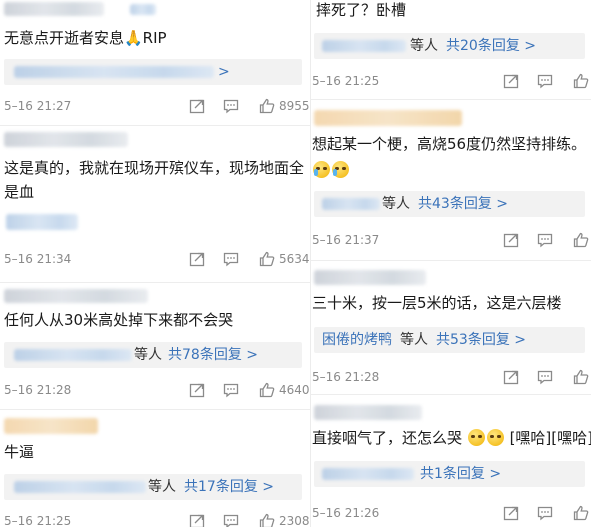 This screenshot has width=591, height=527. I want to click on comment-time: 5–16 21:34, so click(38, 259).